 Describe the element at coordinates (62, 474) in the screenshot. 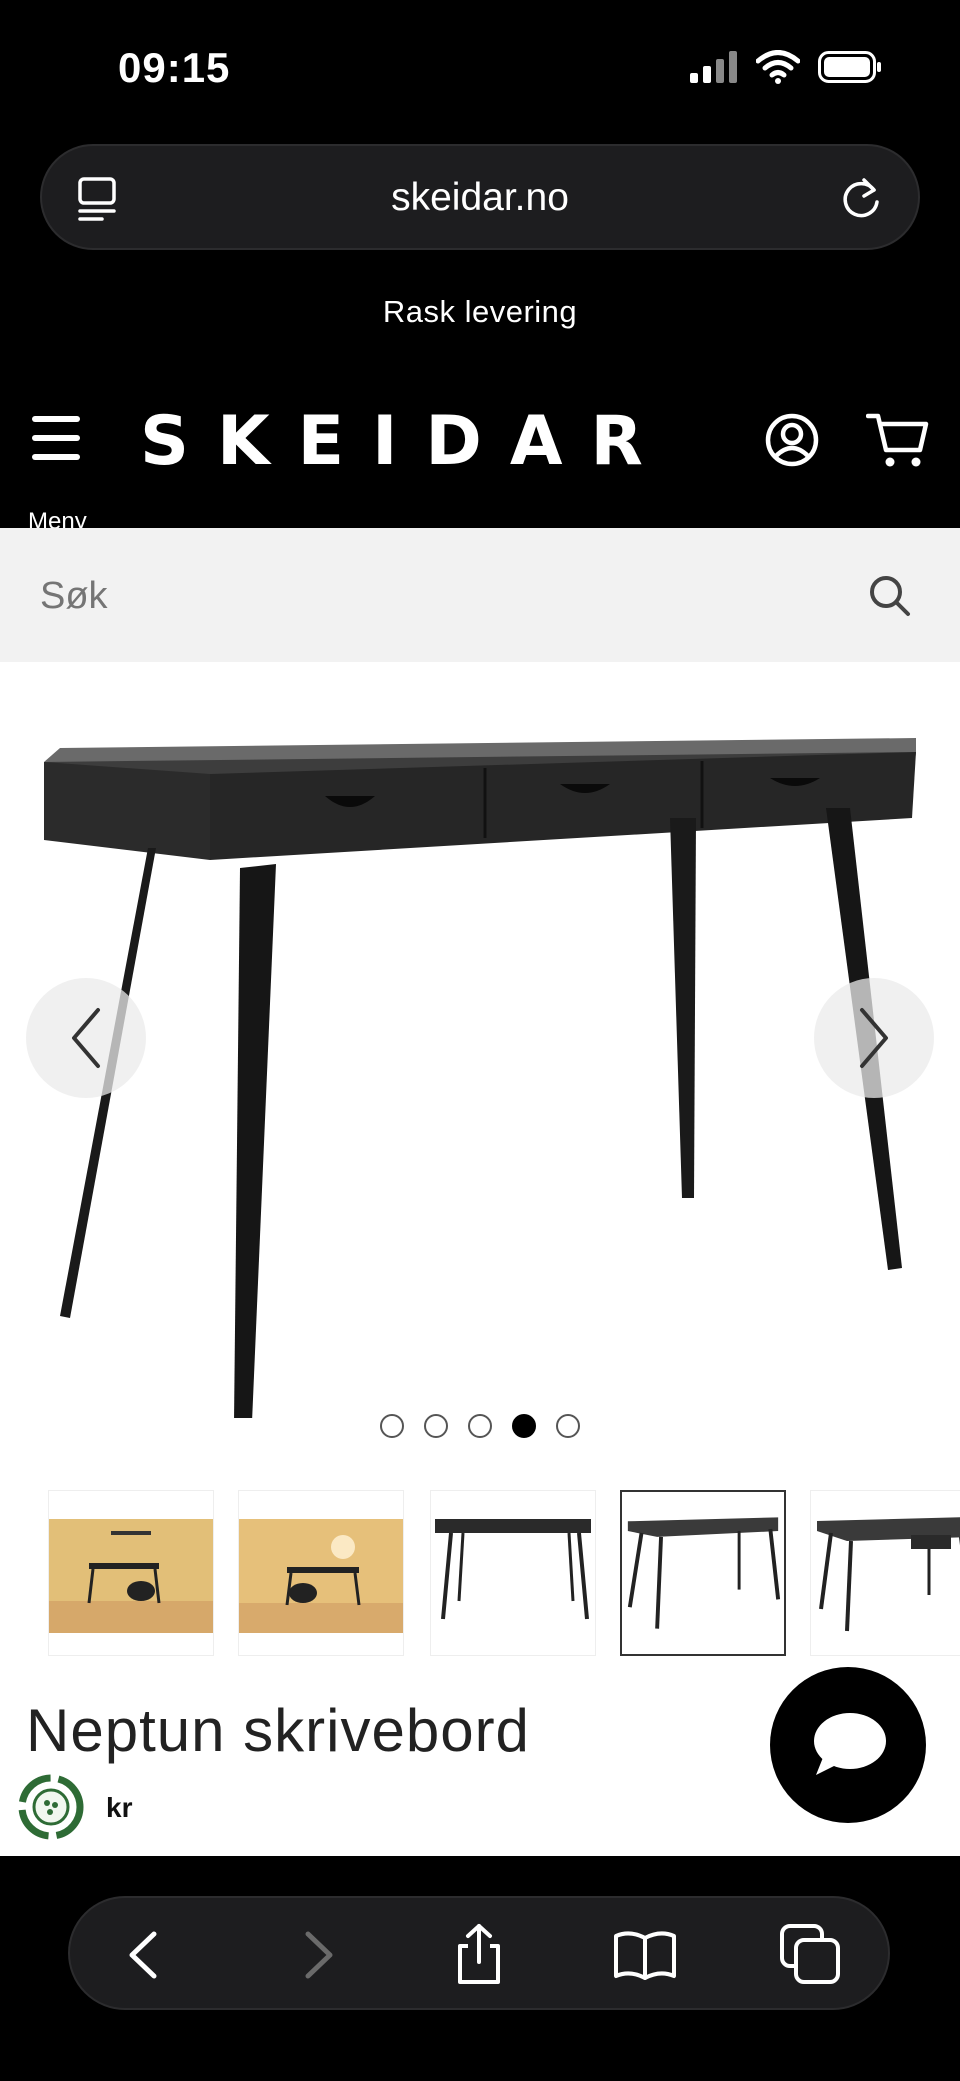

I see `menu-button: Meny` at that location.